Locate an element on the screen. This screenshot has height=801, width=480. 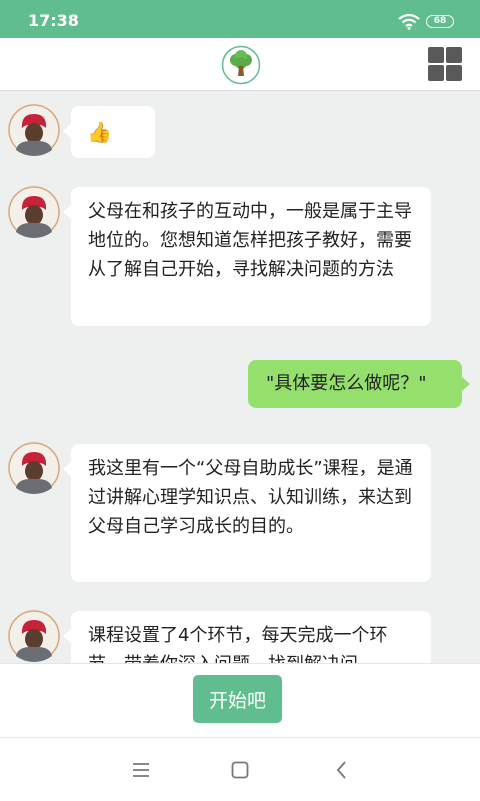
bottom-action-bar: 开始吧 is located at coordinates (240, 700).